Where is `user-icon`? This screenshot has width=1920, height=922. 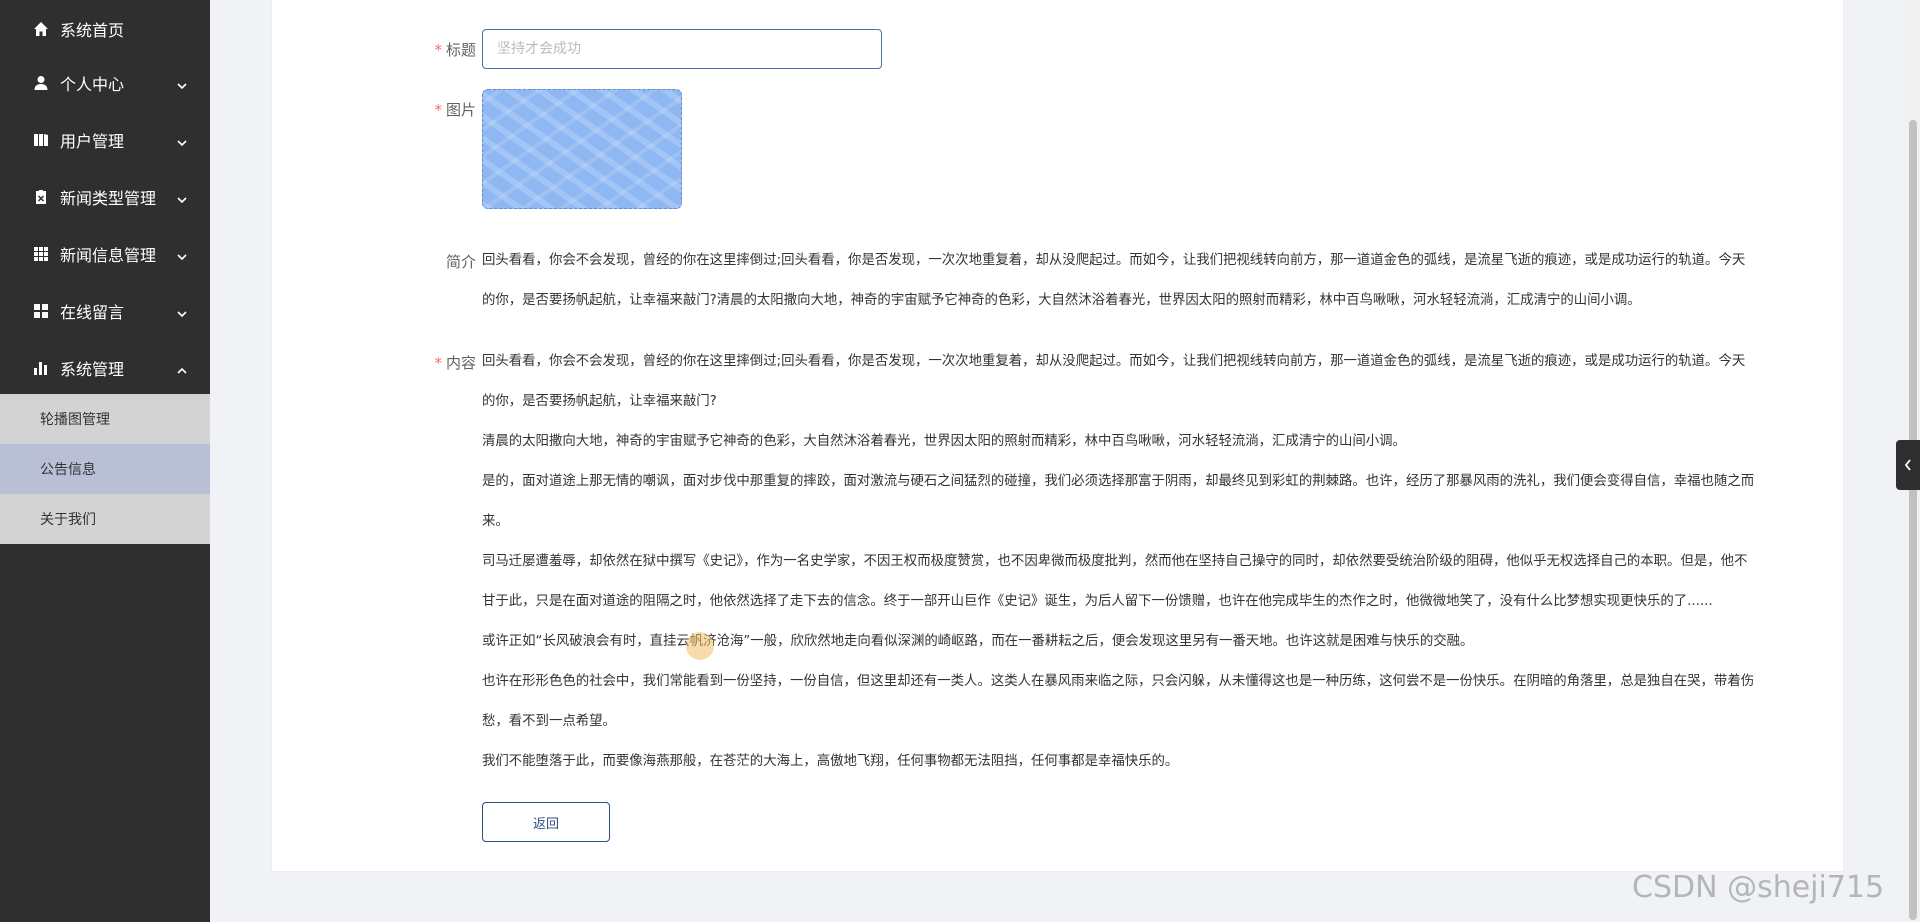
user-icon is located at coordinates (41, 83).